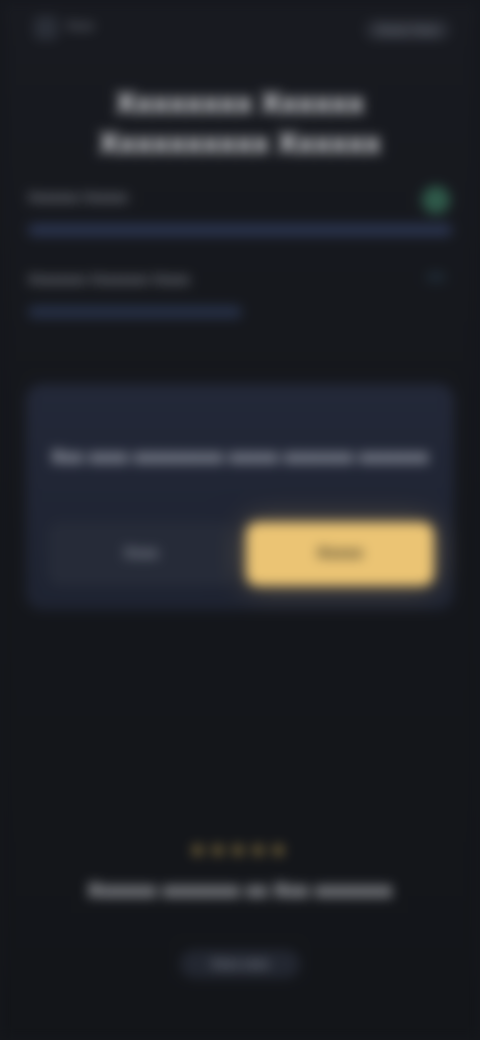 The height and width of the screenshot is (1040, 480). I want to click on page-title: Xxxxxxxx Xxxxxx Xxxxxxxxxx Xxxxxx, so click(240, 123).